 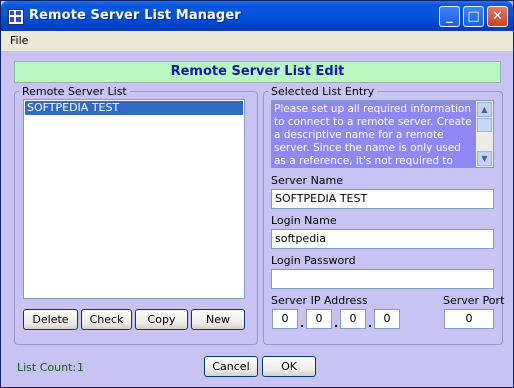 What do you see at coordinates (74, 91) in the screenshot?
I see `server-list-legend: Remote Server List` at bounding box center [74, 91].